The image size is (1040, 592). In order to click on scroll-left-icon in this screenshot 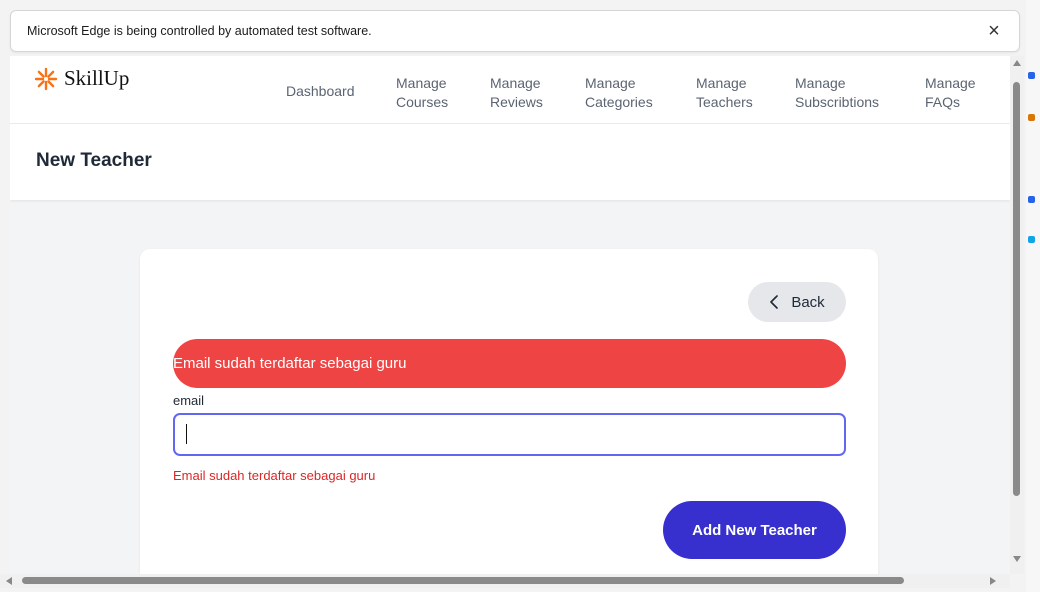, I will do `click(9, 581)`.